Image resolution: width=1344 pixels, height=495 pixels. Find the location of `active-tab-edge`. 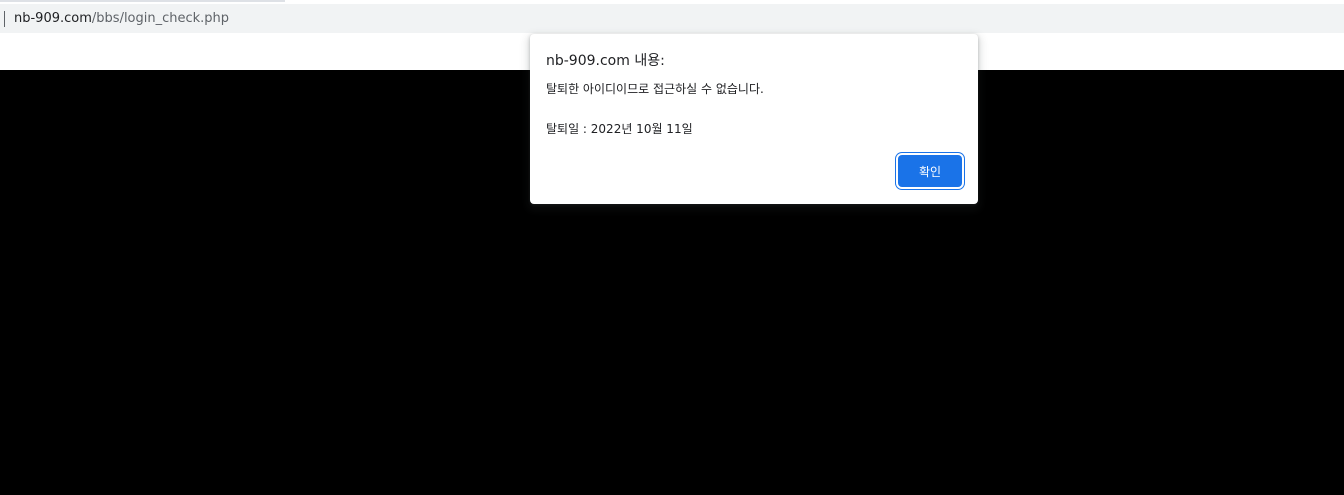

active-tab-edge is located at coordinates (142, 1).